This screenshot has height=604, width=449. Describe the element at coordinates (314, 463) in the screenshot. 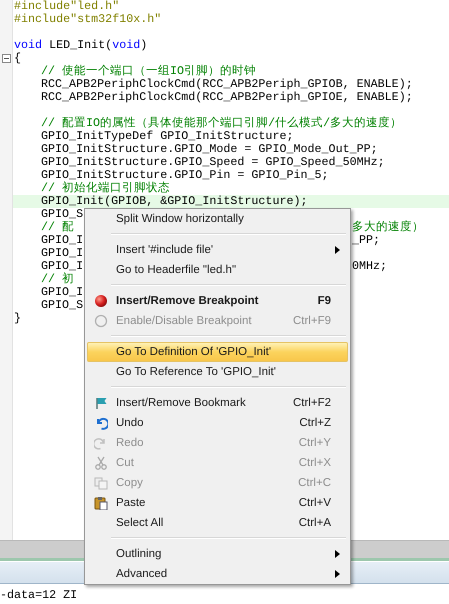

I see `shortcut-text: Ctrl+X` at that location.